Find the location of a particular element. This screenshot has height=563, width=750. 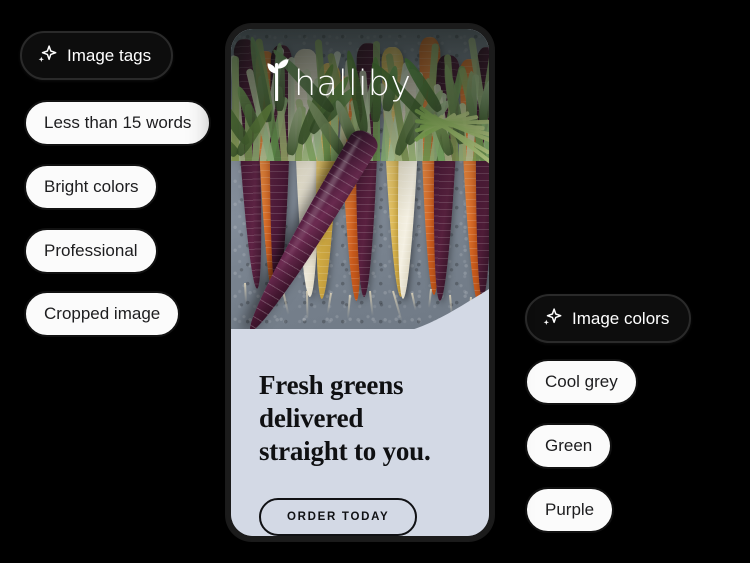

order-today-button: ORDER TODAY is located at coordinates (338, 516).